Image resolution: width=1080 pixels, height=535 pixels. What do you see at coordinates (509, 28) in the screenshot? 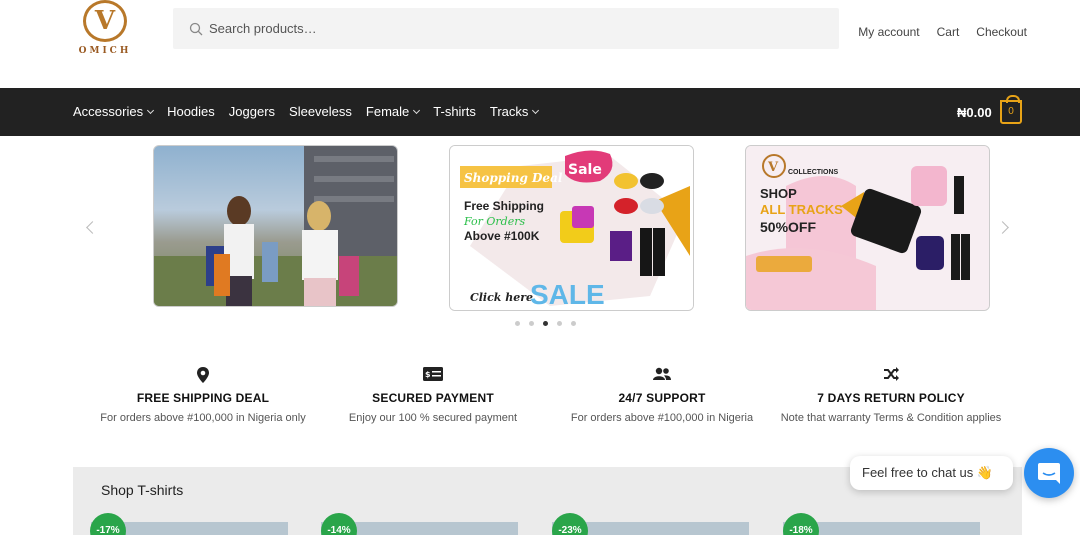
I see `search-input` at bounding box center [509, 28].